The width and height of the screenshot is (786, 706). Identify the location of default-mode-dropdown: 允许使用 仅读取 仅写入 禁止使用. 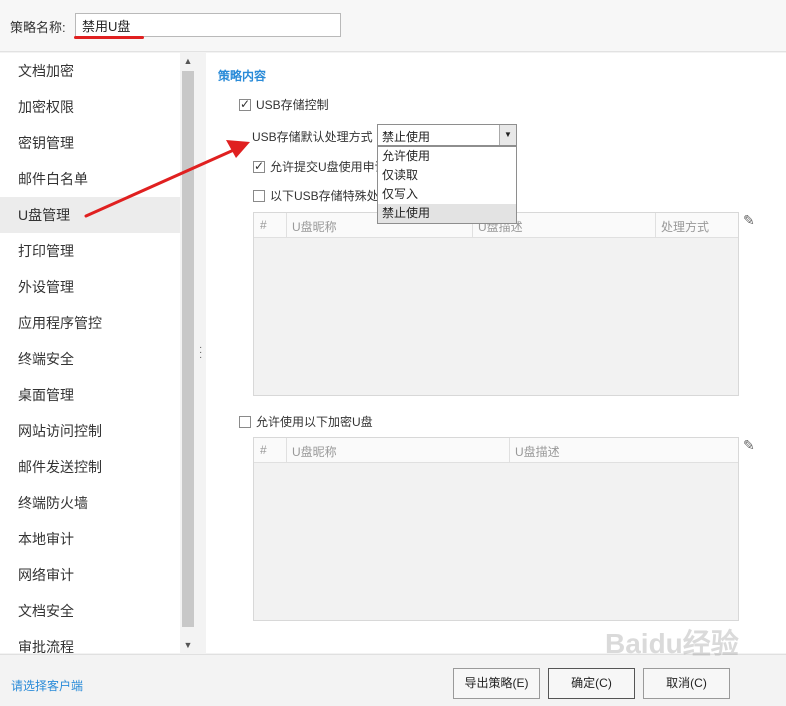
(447, 185).